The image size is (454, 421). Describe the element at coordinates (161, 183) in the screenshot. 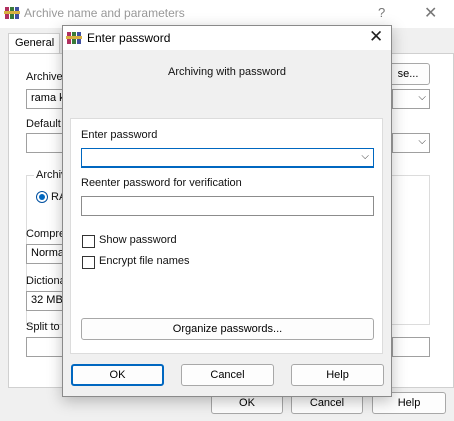

I see `reenter-password-label: Reenter password for verification` at that location.